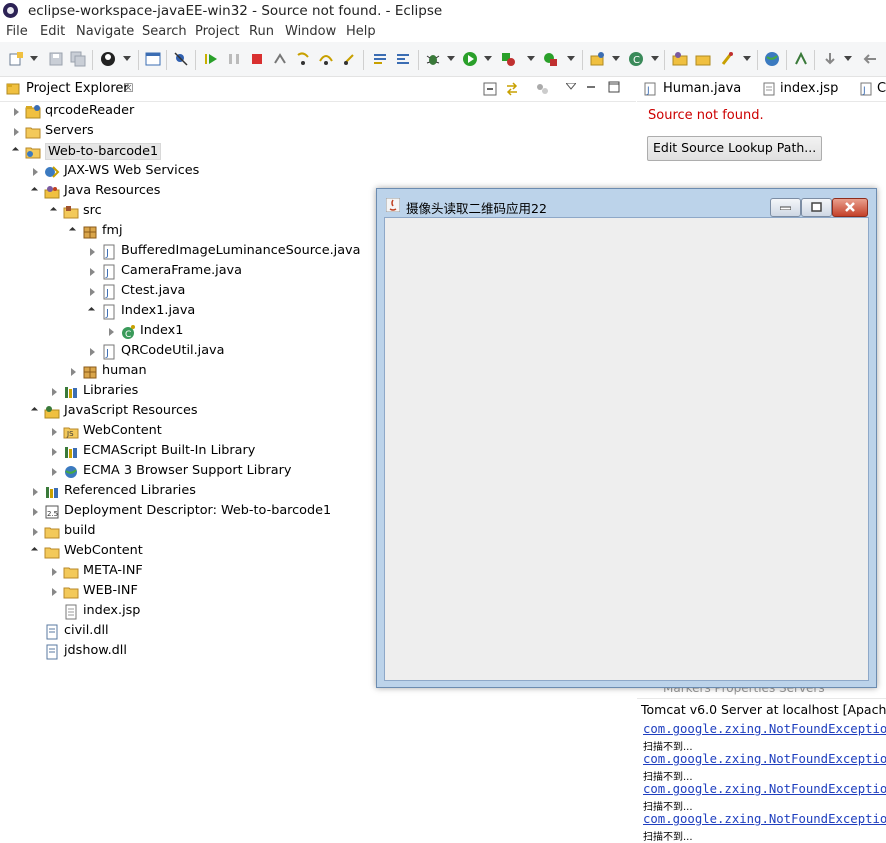  I want to click on menu-window: Window, so click(310, 31).